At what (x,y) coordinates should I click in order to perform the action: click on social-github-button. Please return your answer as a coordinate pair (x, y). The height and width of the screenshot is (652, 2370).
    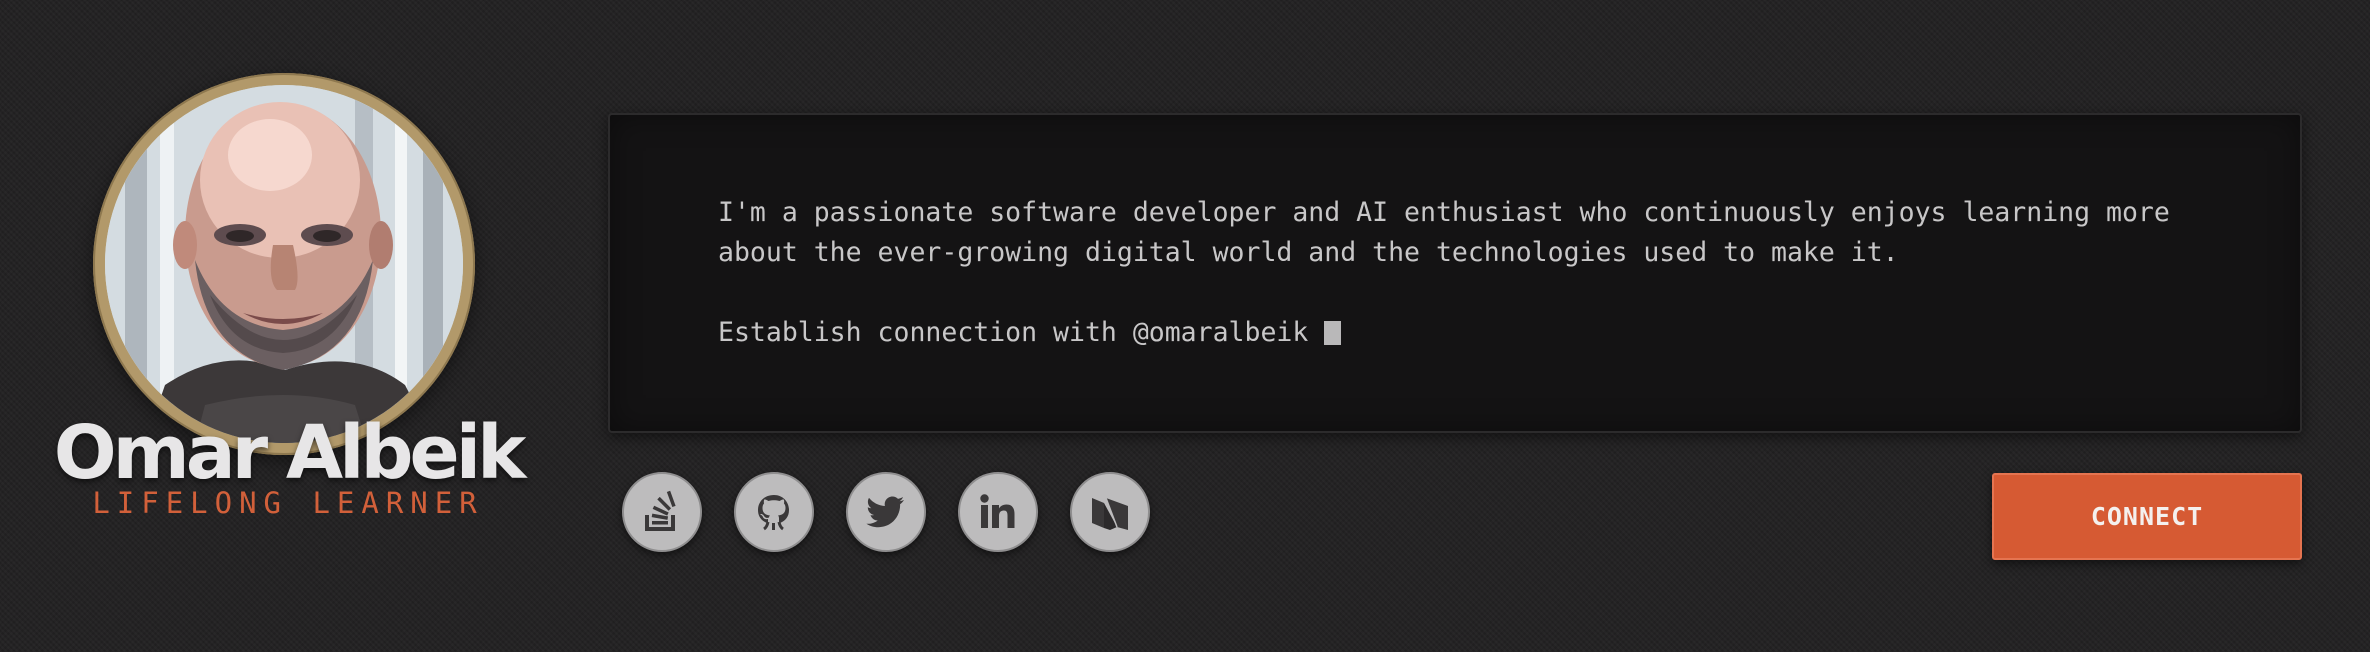
    Looking at the image, I should click on (774, 512).